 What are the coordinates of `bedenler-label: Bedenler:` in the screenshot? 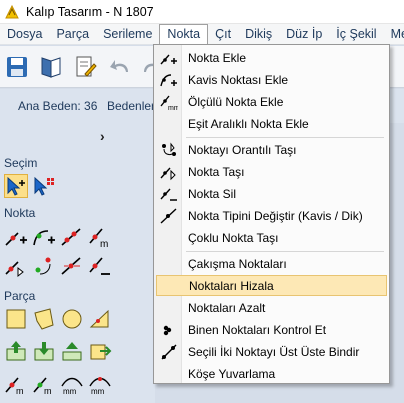 It's located at (133, 106).